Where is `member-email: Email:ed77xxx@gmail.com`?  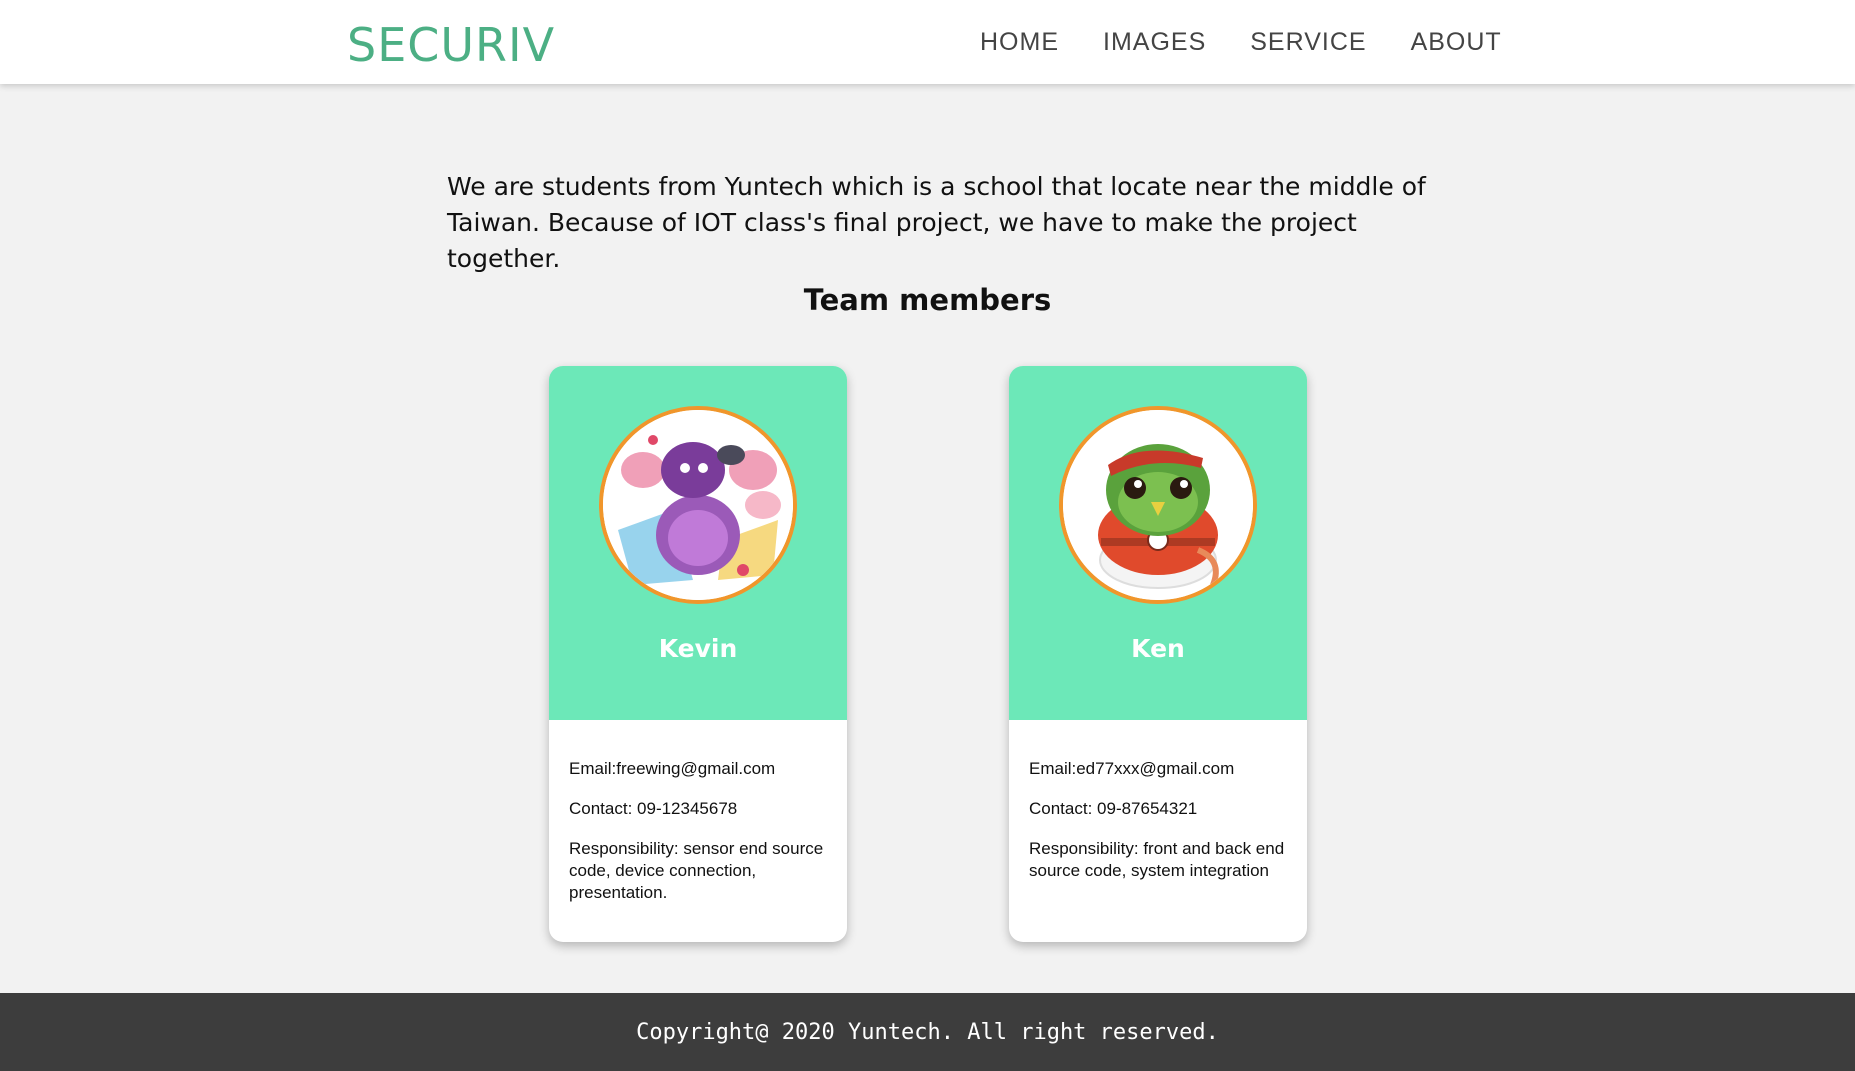
member-email: Email:ed77xxx@gmail.com is located at coordinates (1132, 768).